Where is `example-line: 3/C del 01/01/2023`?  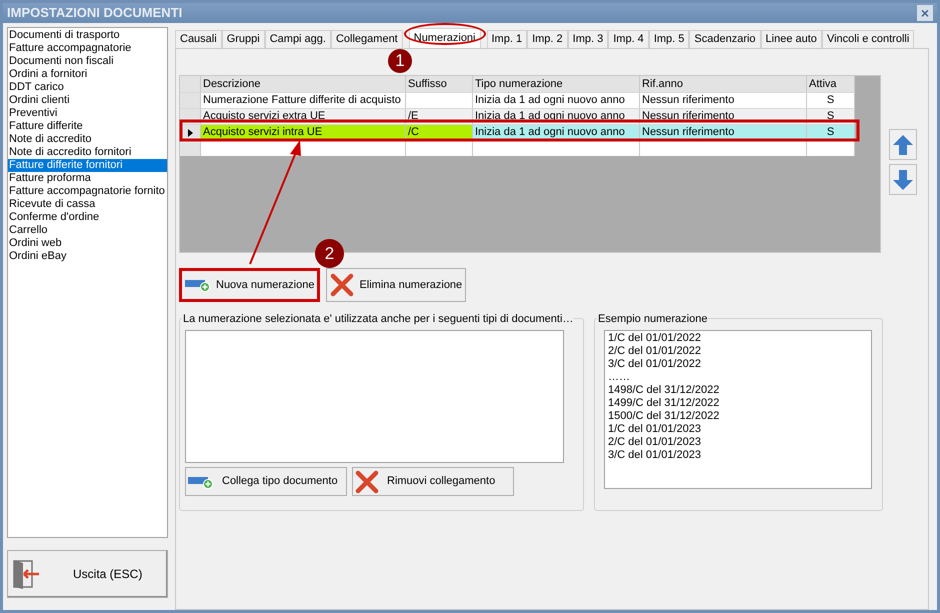
example-line: 3/C del 01/01/2023 is located at coordinates (655, 455).